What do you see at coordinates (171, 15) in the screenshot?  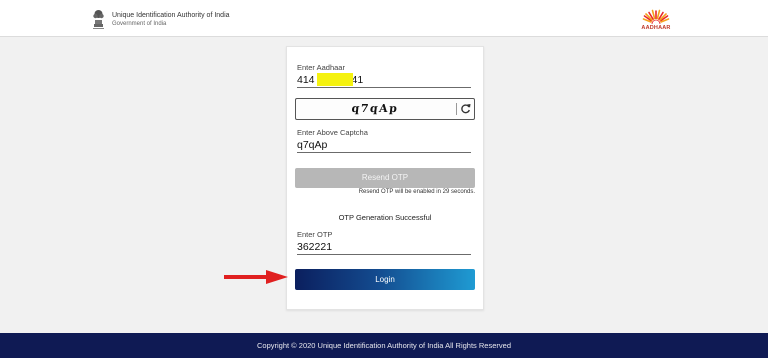 I see `org-name: Unique Identification Authority of India` at bounding box center [171, 15].